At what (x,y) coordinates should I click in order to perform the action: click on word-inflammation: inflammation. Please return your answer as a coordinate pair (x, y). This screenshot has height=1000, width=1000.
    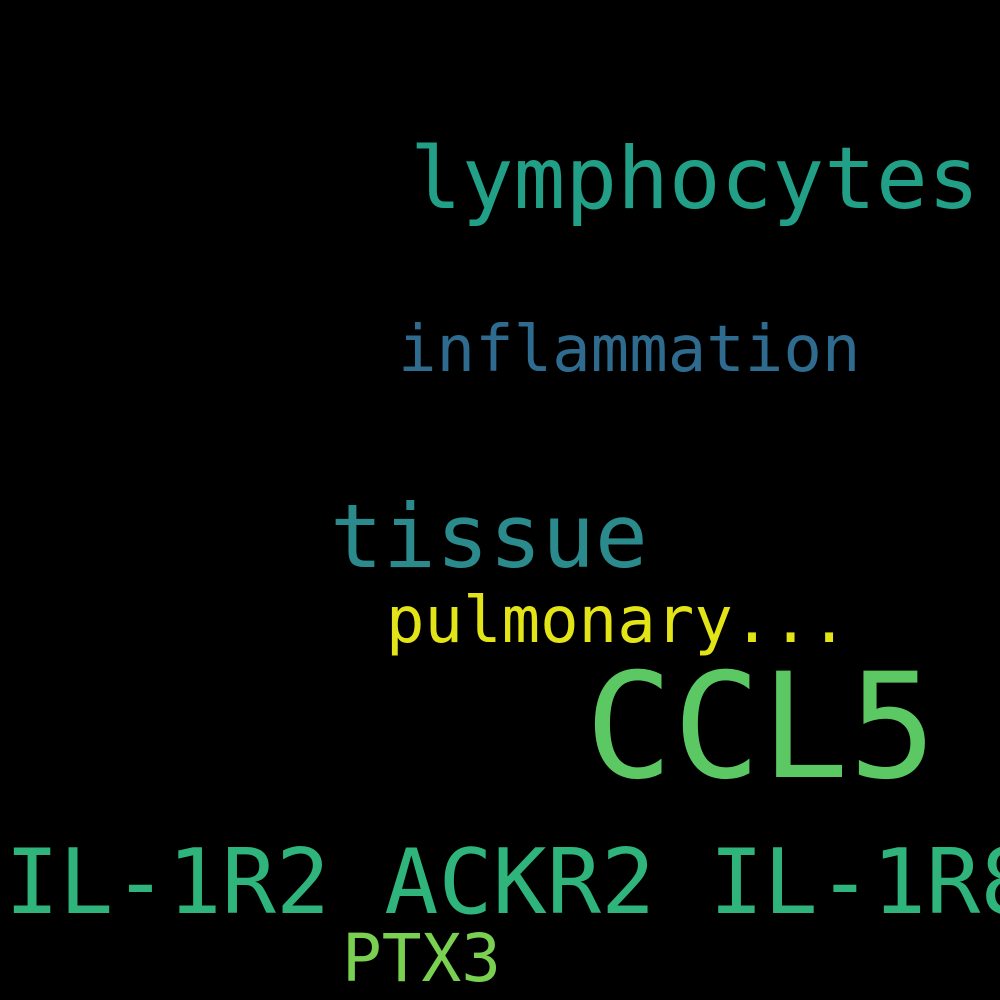
    Looking at the image, I should click on (629, 350).